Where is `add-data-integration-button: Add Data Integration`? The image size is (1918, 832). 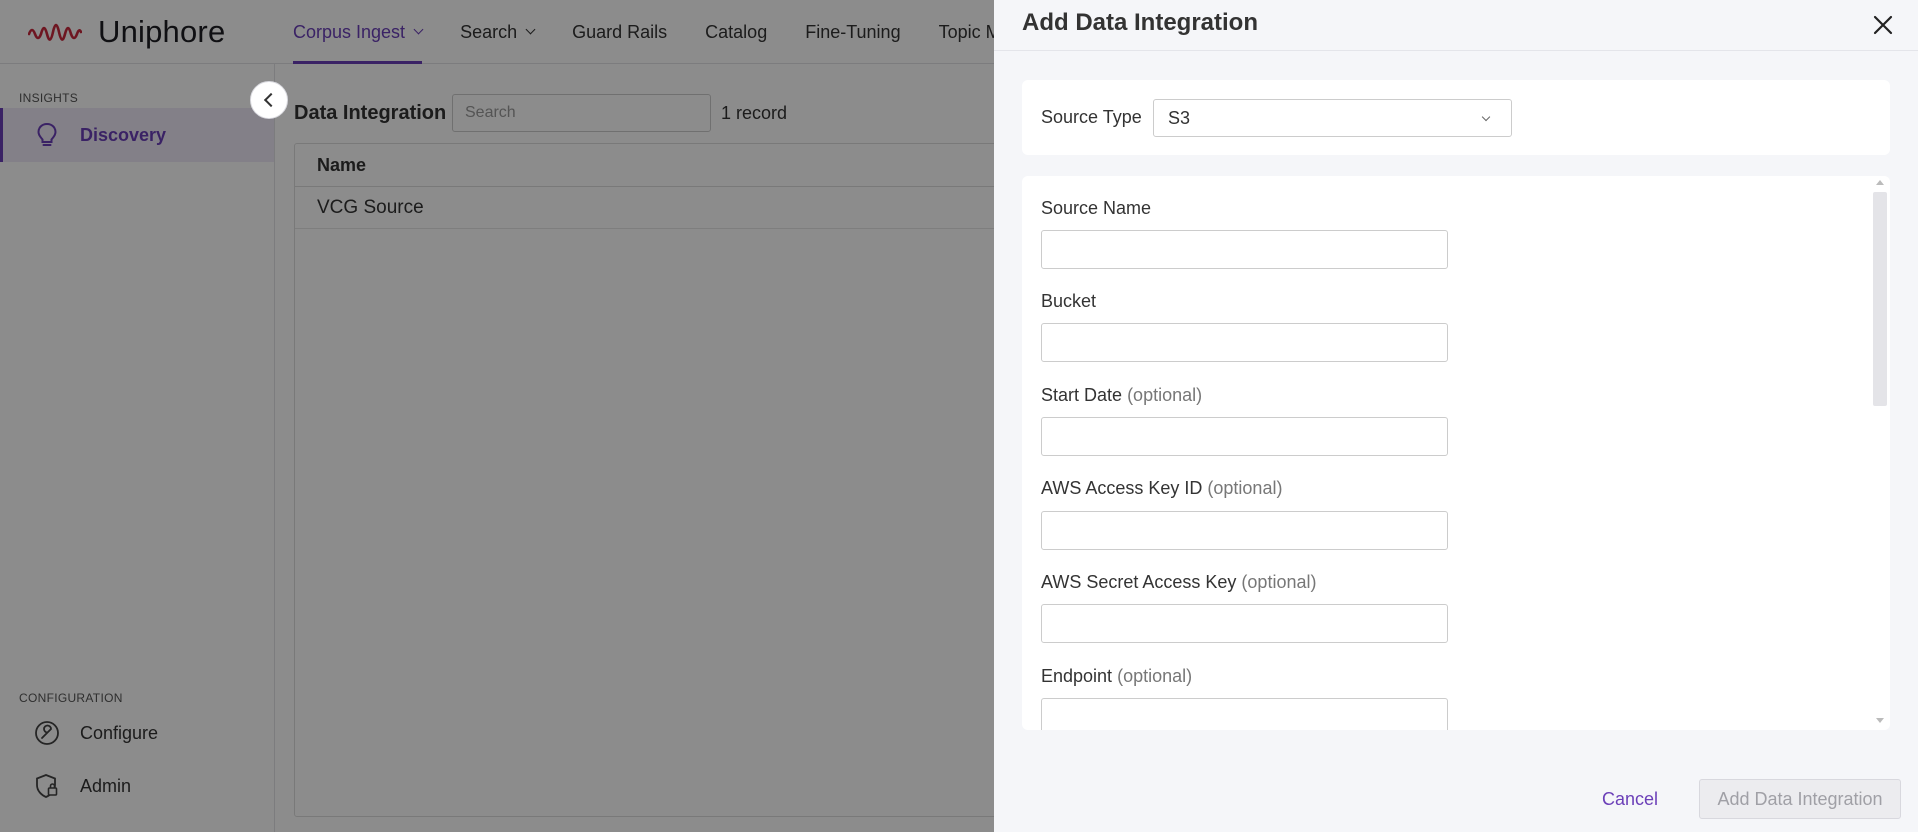 add-data-integration-button: Add Data Integration is located at coordinates (1800, 799).